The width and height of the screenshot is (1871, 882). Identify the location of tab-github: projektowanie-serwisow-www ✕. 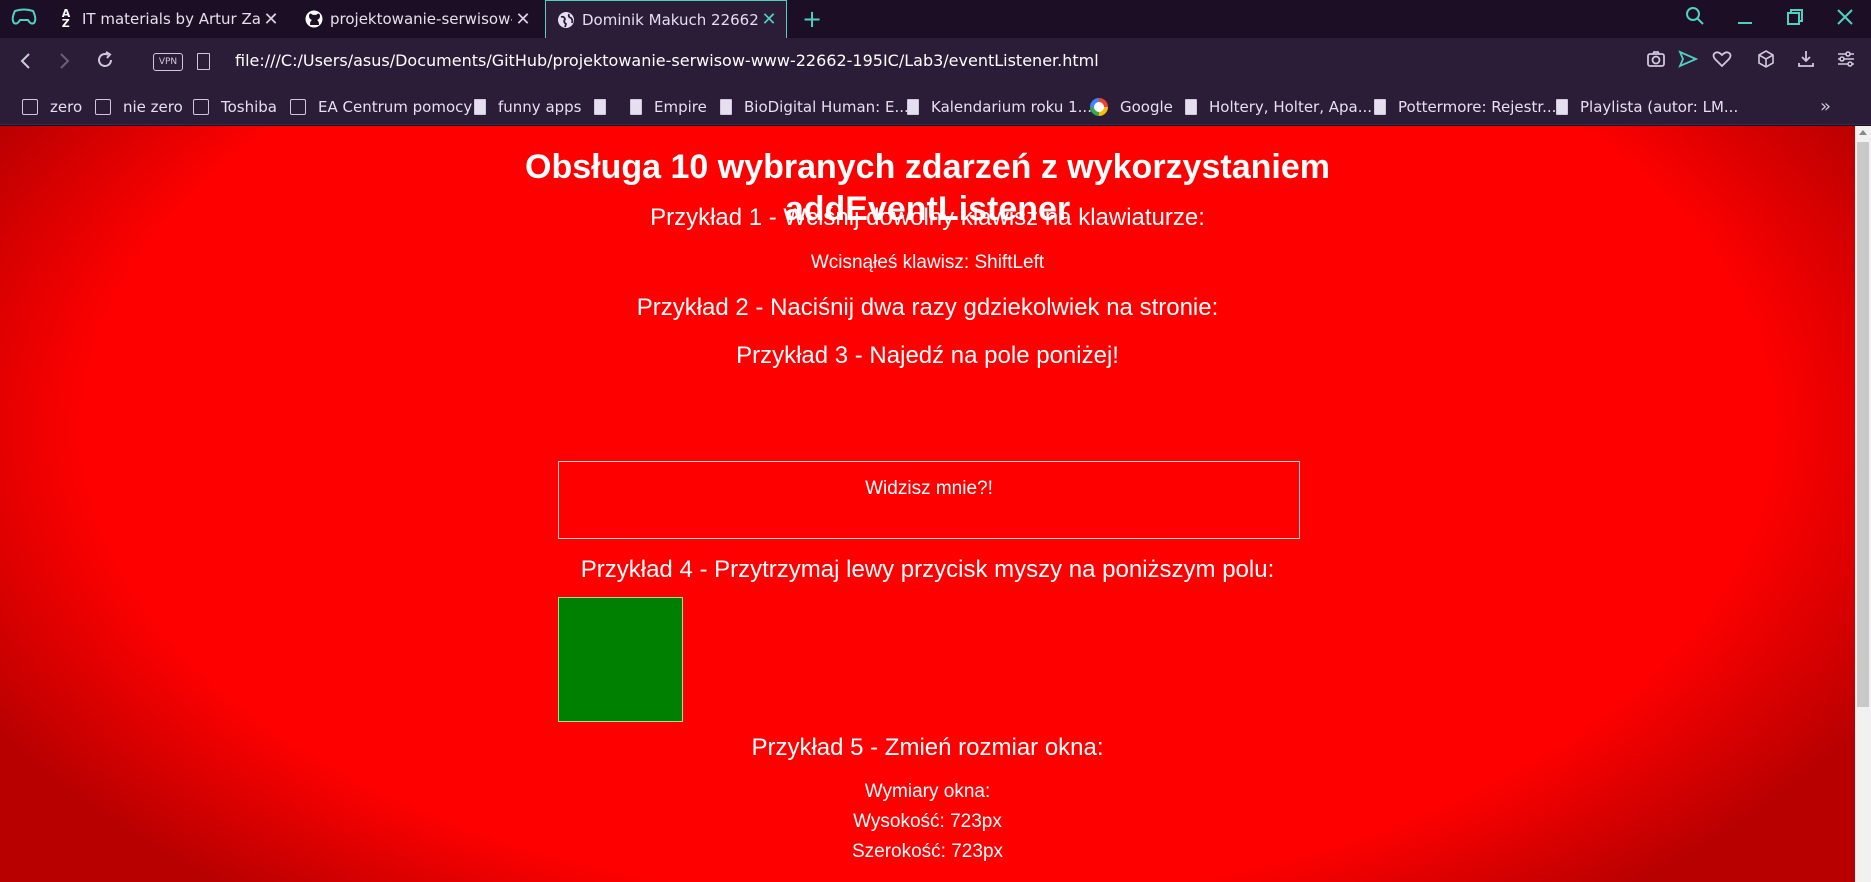
(417, 19).